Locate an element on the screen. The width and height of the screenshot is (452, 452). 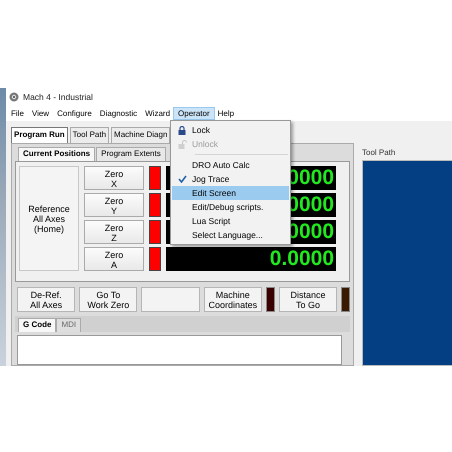
menu-item: View is located at coordinates (41, 113).